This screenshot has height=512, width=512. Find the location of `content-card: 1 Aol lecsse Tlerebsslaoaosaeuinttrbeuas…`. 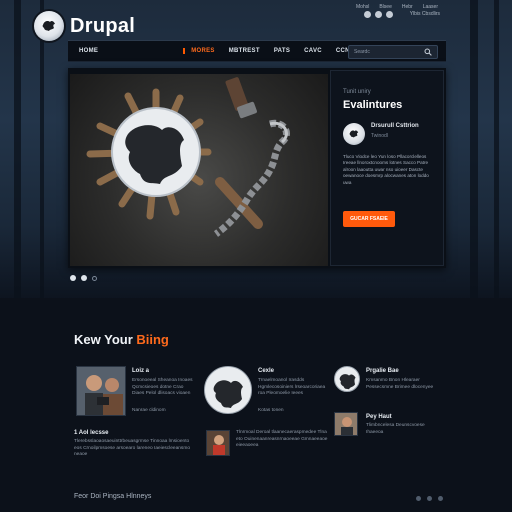

content-card: 1 Aol lecsse Tlerebsslaoaosaeuinttrbeuas… is located at coordinates (133, 450).